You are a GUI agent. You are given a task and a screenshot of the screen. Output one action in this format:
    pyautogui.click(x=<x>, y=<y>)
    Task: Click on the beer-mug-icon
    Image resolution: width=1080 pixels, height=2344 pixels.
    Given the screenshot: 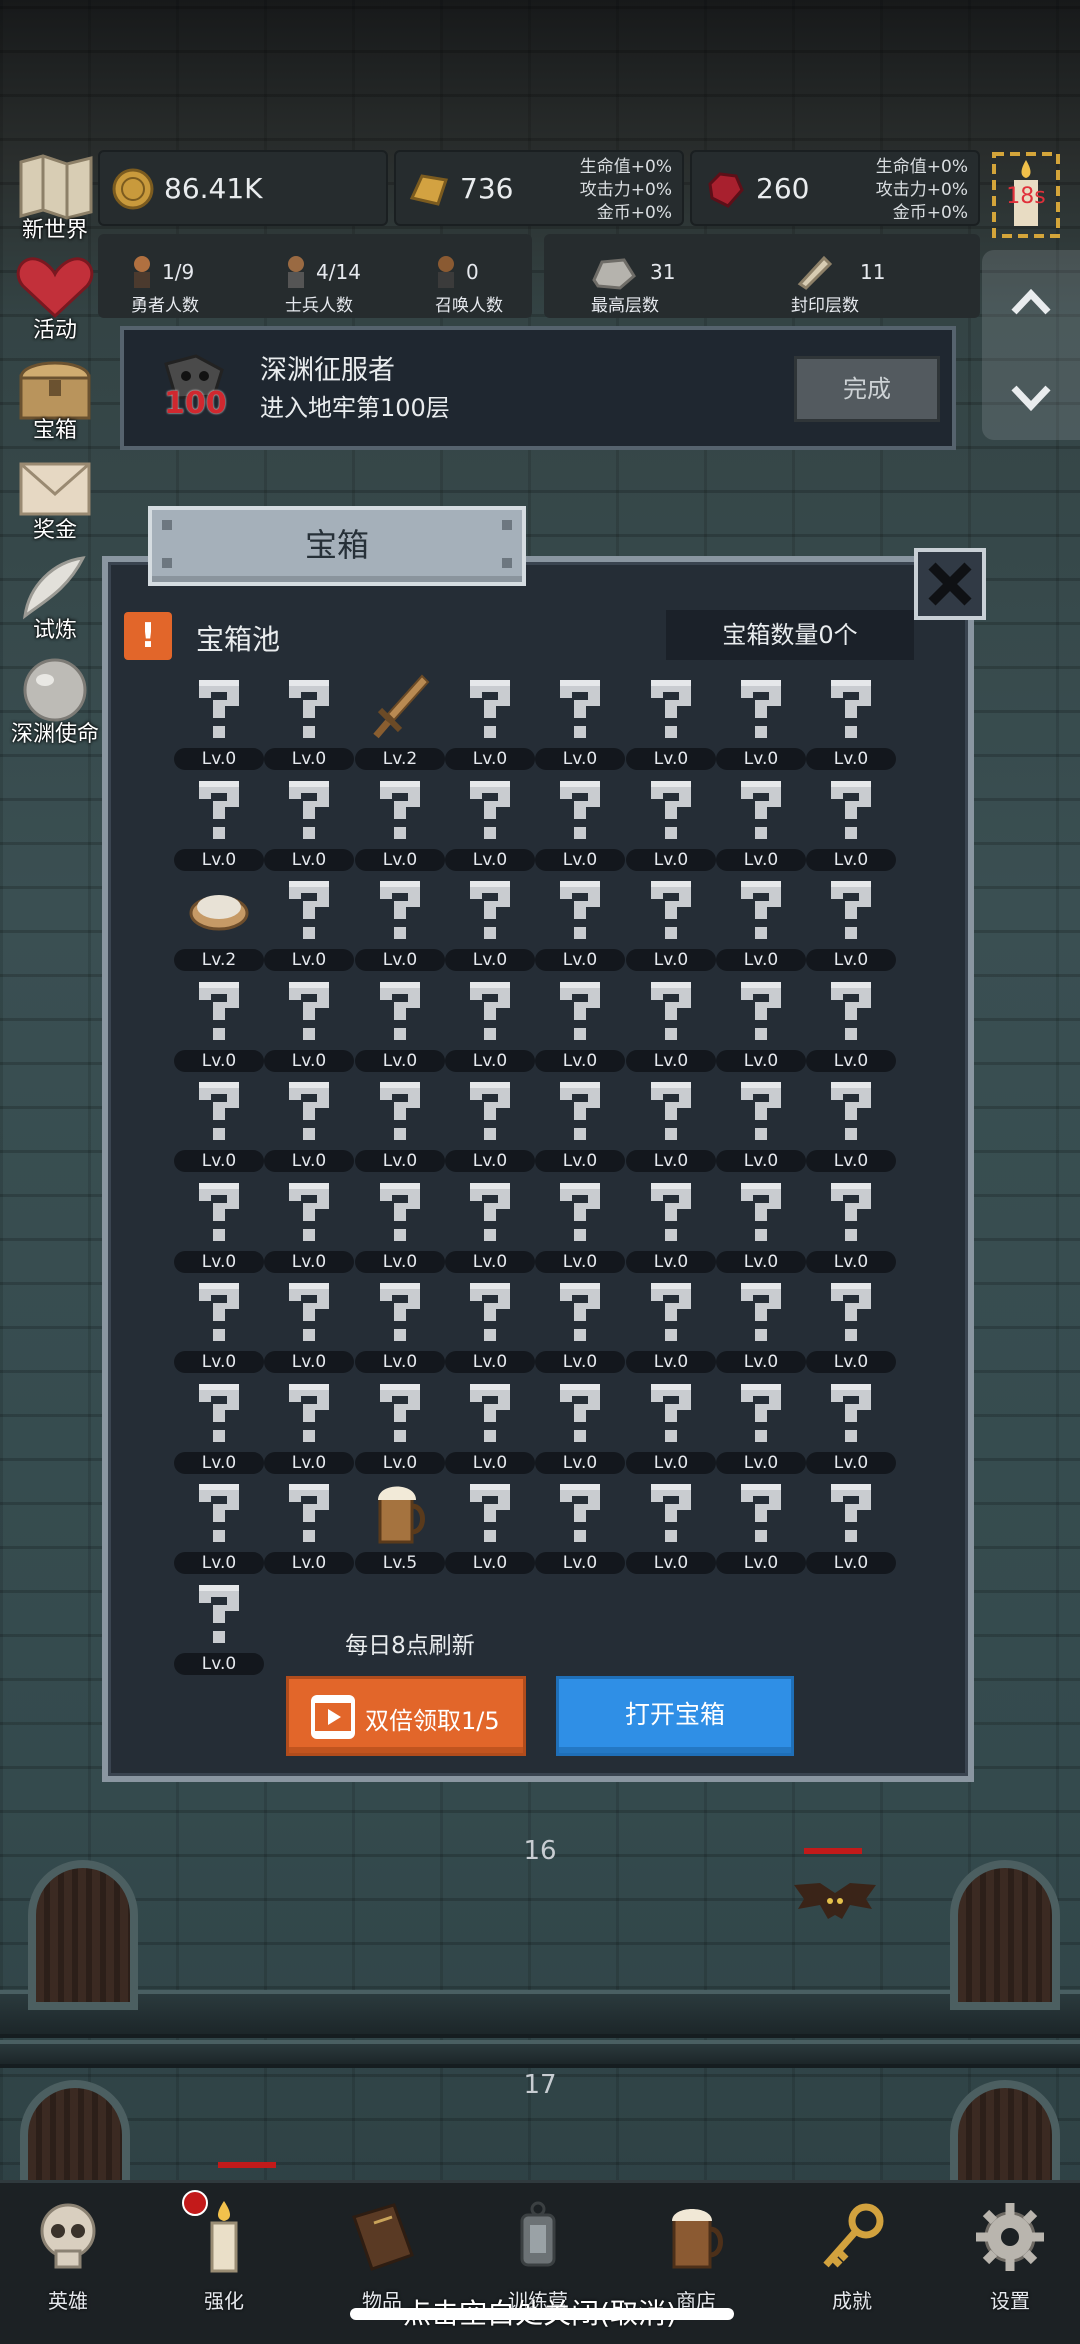 What is the action you would take?
    pyautogui.click(x=401, y=1515)
    